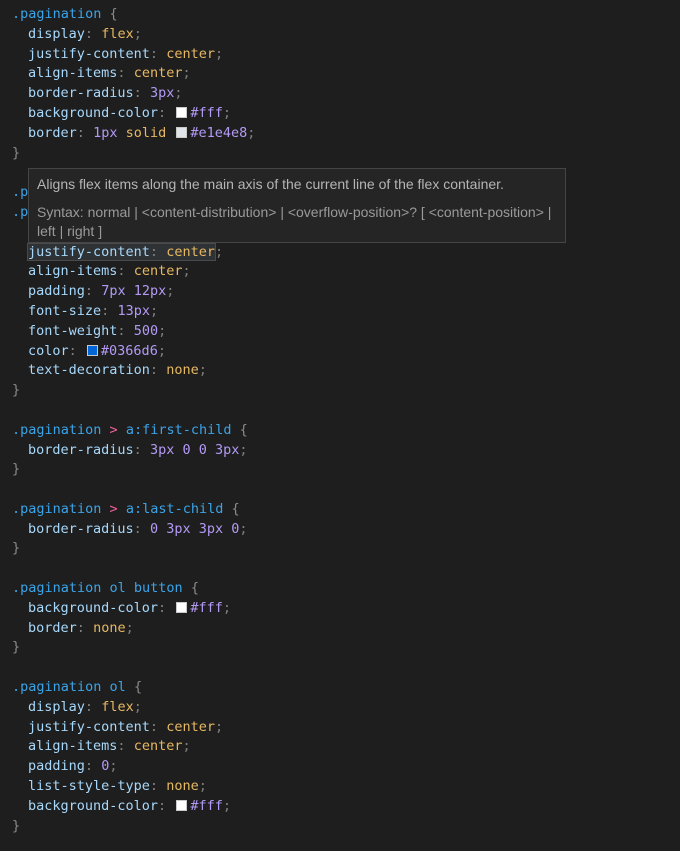 This screenshot has height=851, width=680. I want to click on css-value: 3px 0 0 3px, so click(194, 450).